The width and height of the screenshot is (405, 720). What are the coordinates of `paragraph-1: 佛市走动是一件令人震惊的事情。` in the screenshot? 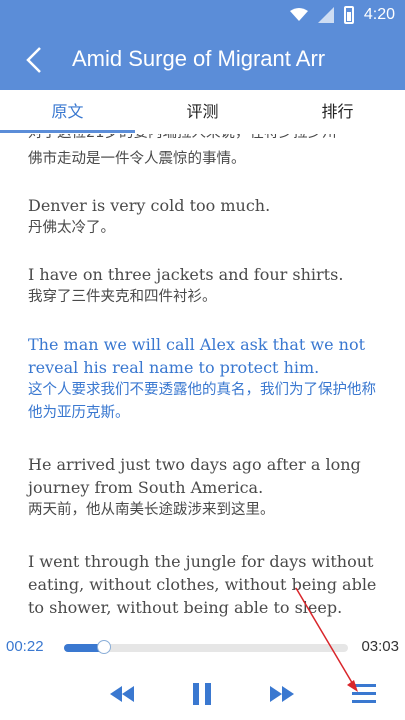 It's located at (204, 159).